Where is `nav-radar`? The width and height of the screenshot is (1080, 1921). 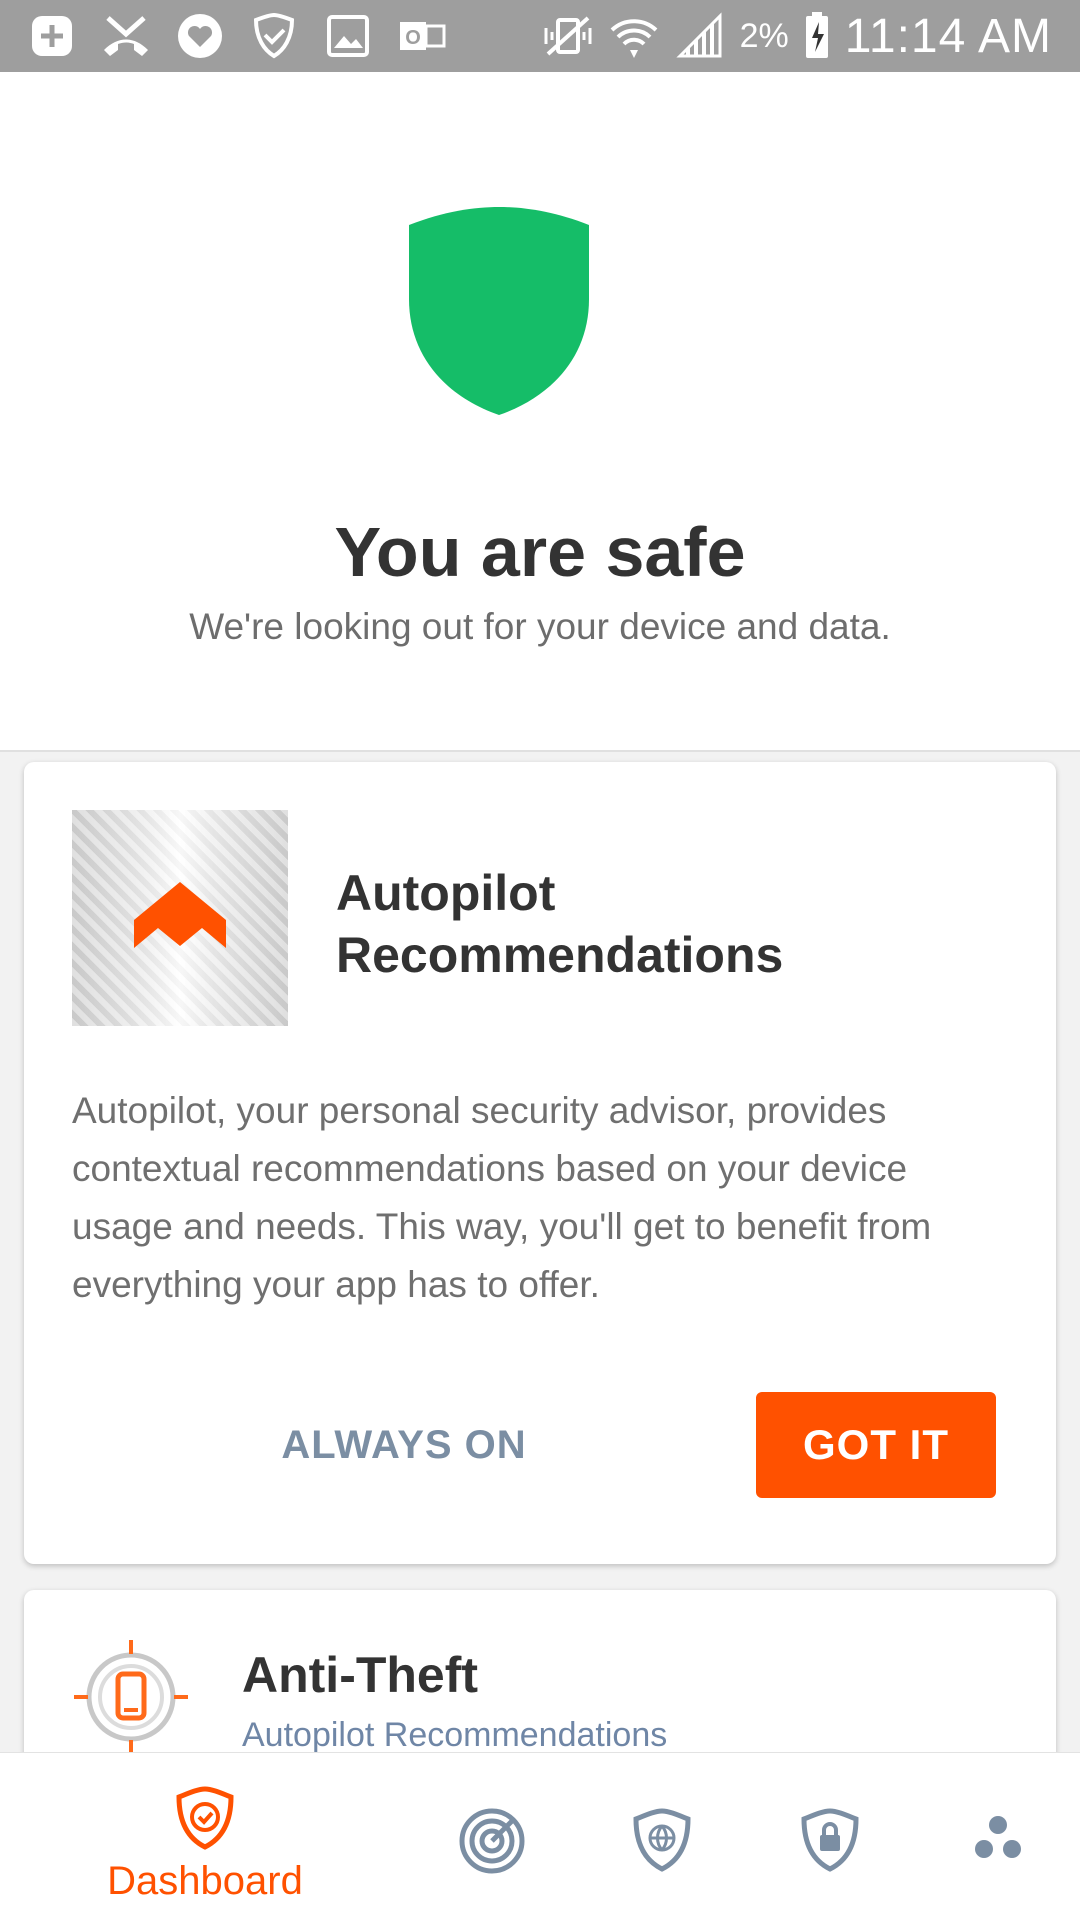 nav-radar is located at coordinates (492, 1837).